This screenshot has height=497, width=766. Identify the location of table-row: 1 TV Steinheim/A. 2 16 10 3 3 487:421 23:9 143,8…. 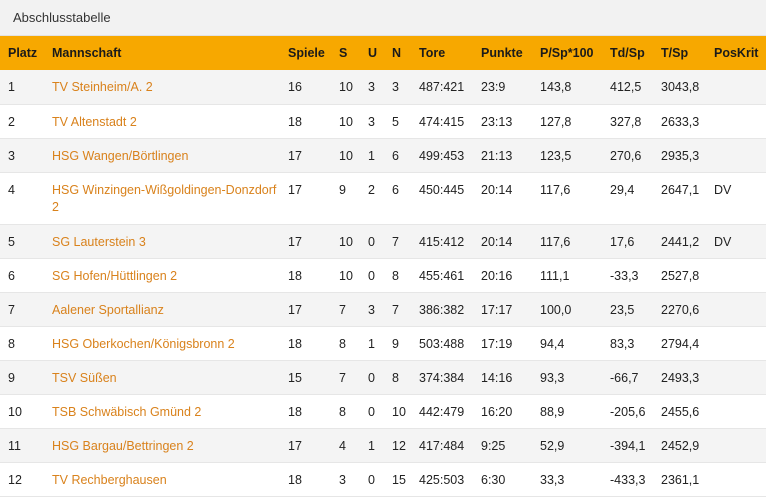
(383, 87).